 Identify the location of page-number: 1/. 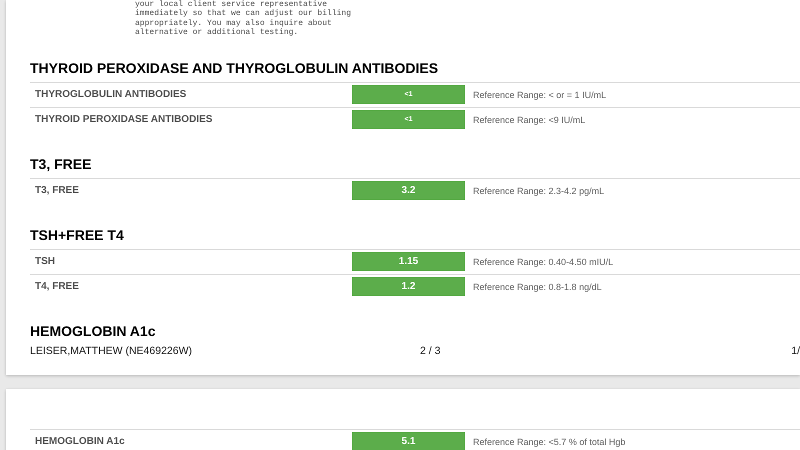
(795, 350).